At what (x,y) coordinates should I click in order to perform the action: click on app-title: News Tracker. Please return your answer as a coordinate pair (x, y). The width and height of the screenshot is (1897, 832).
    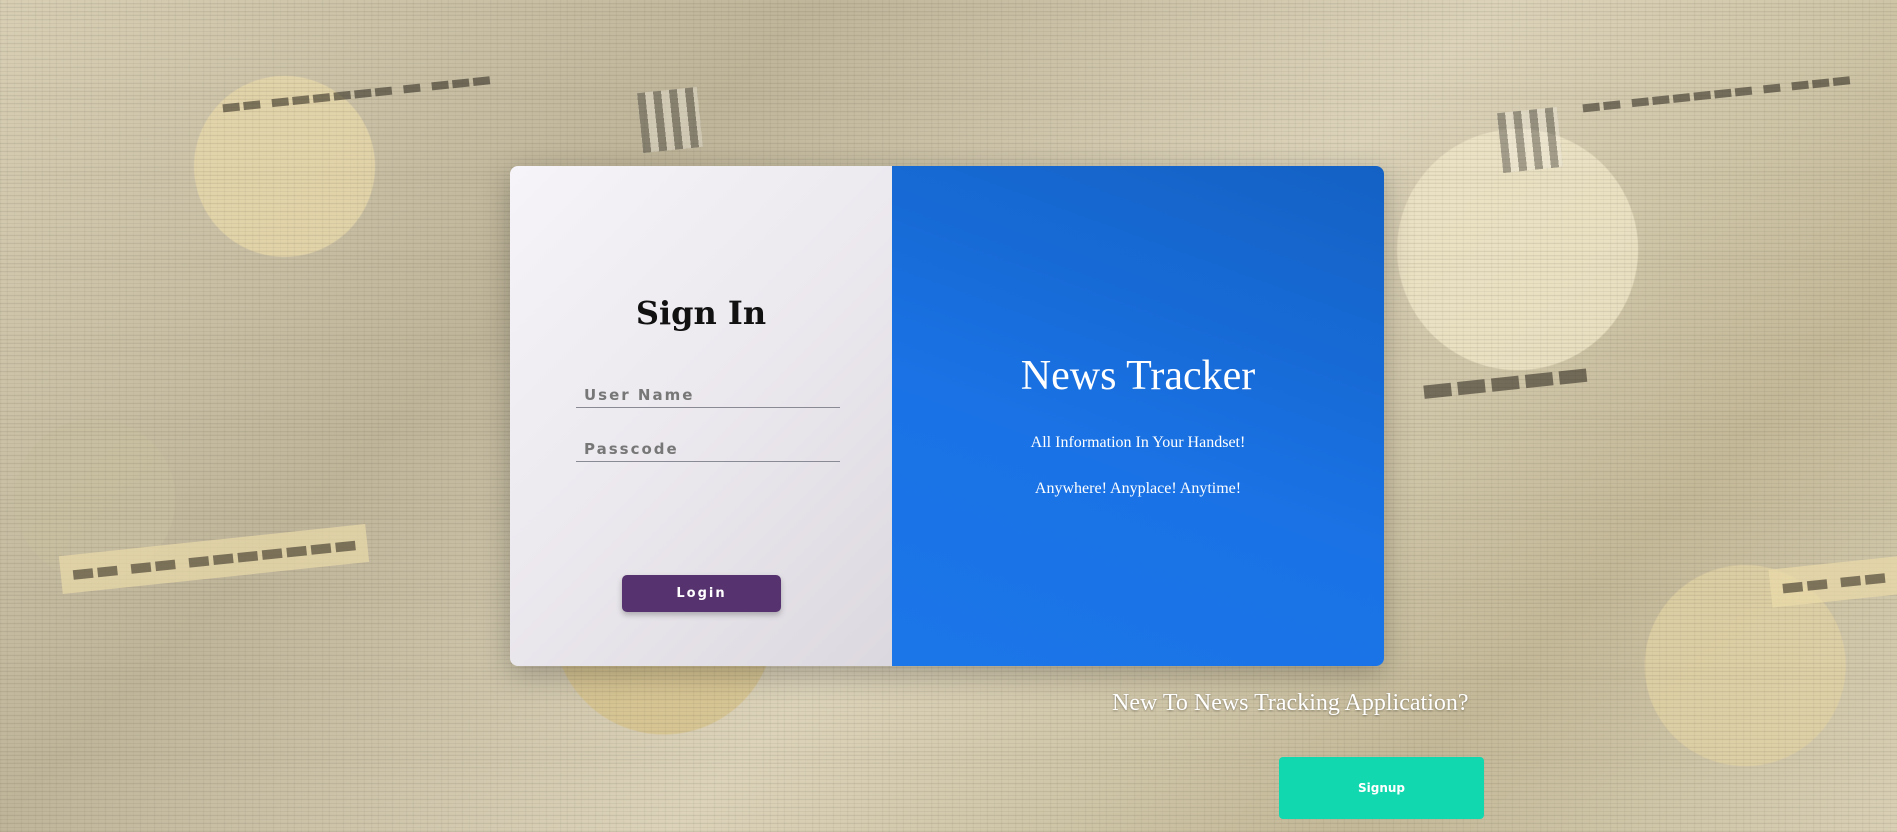
    Looking at the image, I should click on (1138, 376).